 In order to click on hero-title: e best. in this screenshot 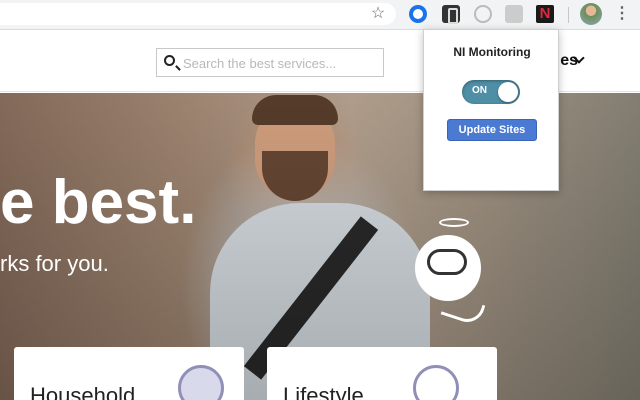, I will do `click(98, 202)`.